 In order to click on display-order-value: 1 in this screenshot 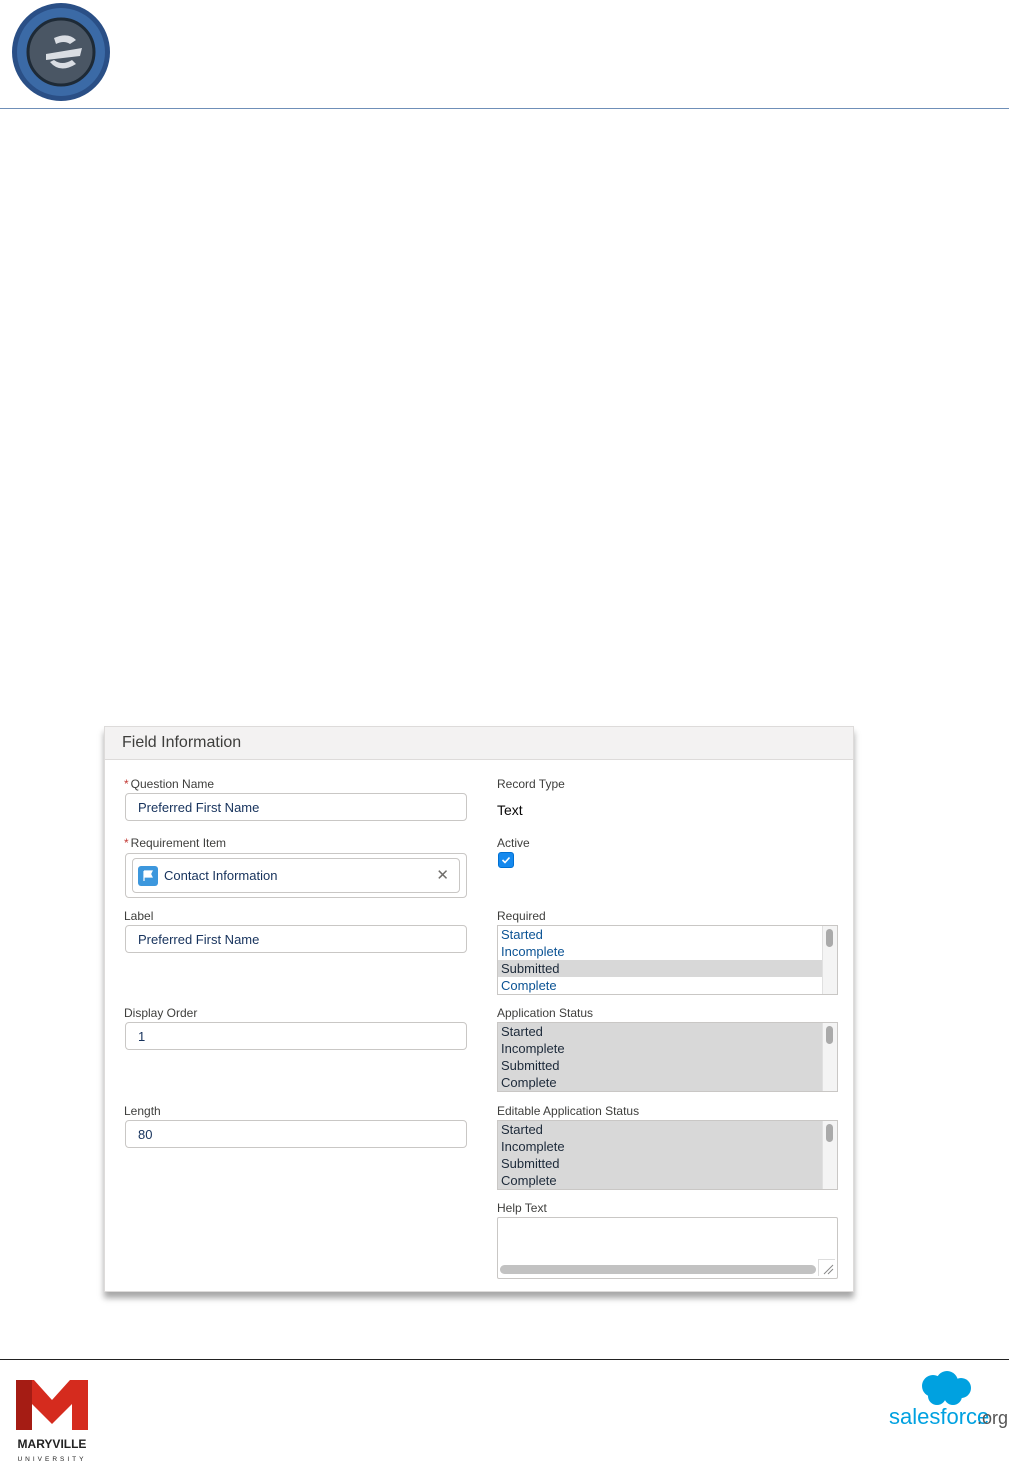, I will do `click(142, 1036)`.